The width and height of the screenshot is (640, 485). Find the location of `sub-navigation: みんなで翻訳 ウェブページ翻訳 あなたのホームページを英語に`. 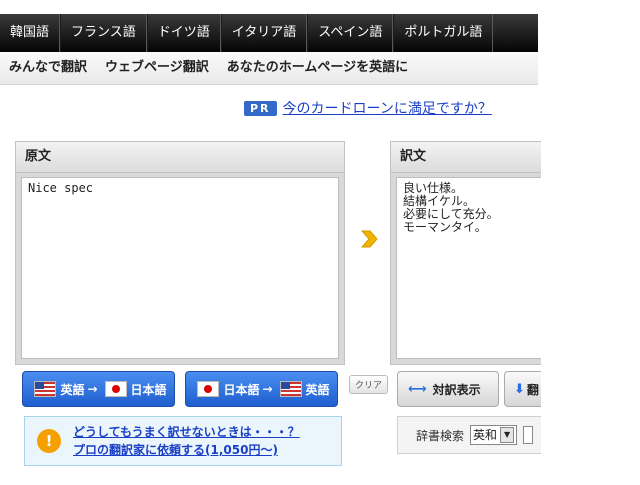

sub-navigation: みんなで翻訳 ウェブページ翻訳 あなたのホームページを英語に is located at coordinates (269, 68).